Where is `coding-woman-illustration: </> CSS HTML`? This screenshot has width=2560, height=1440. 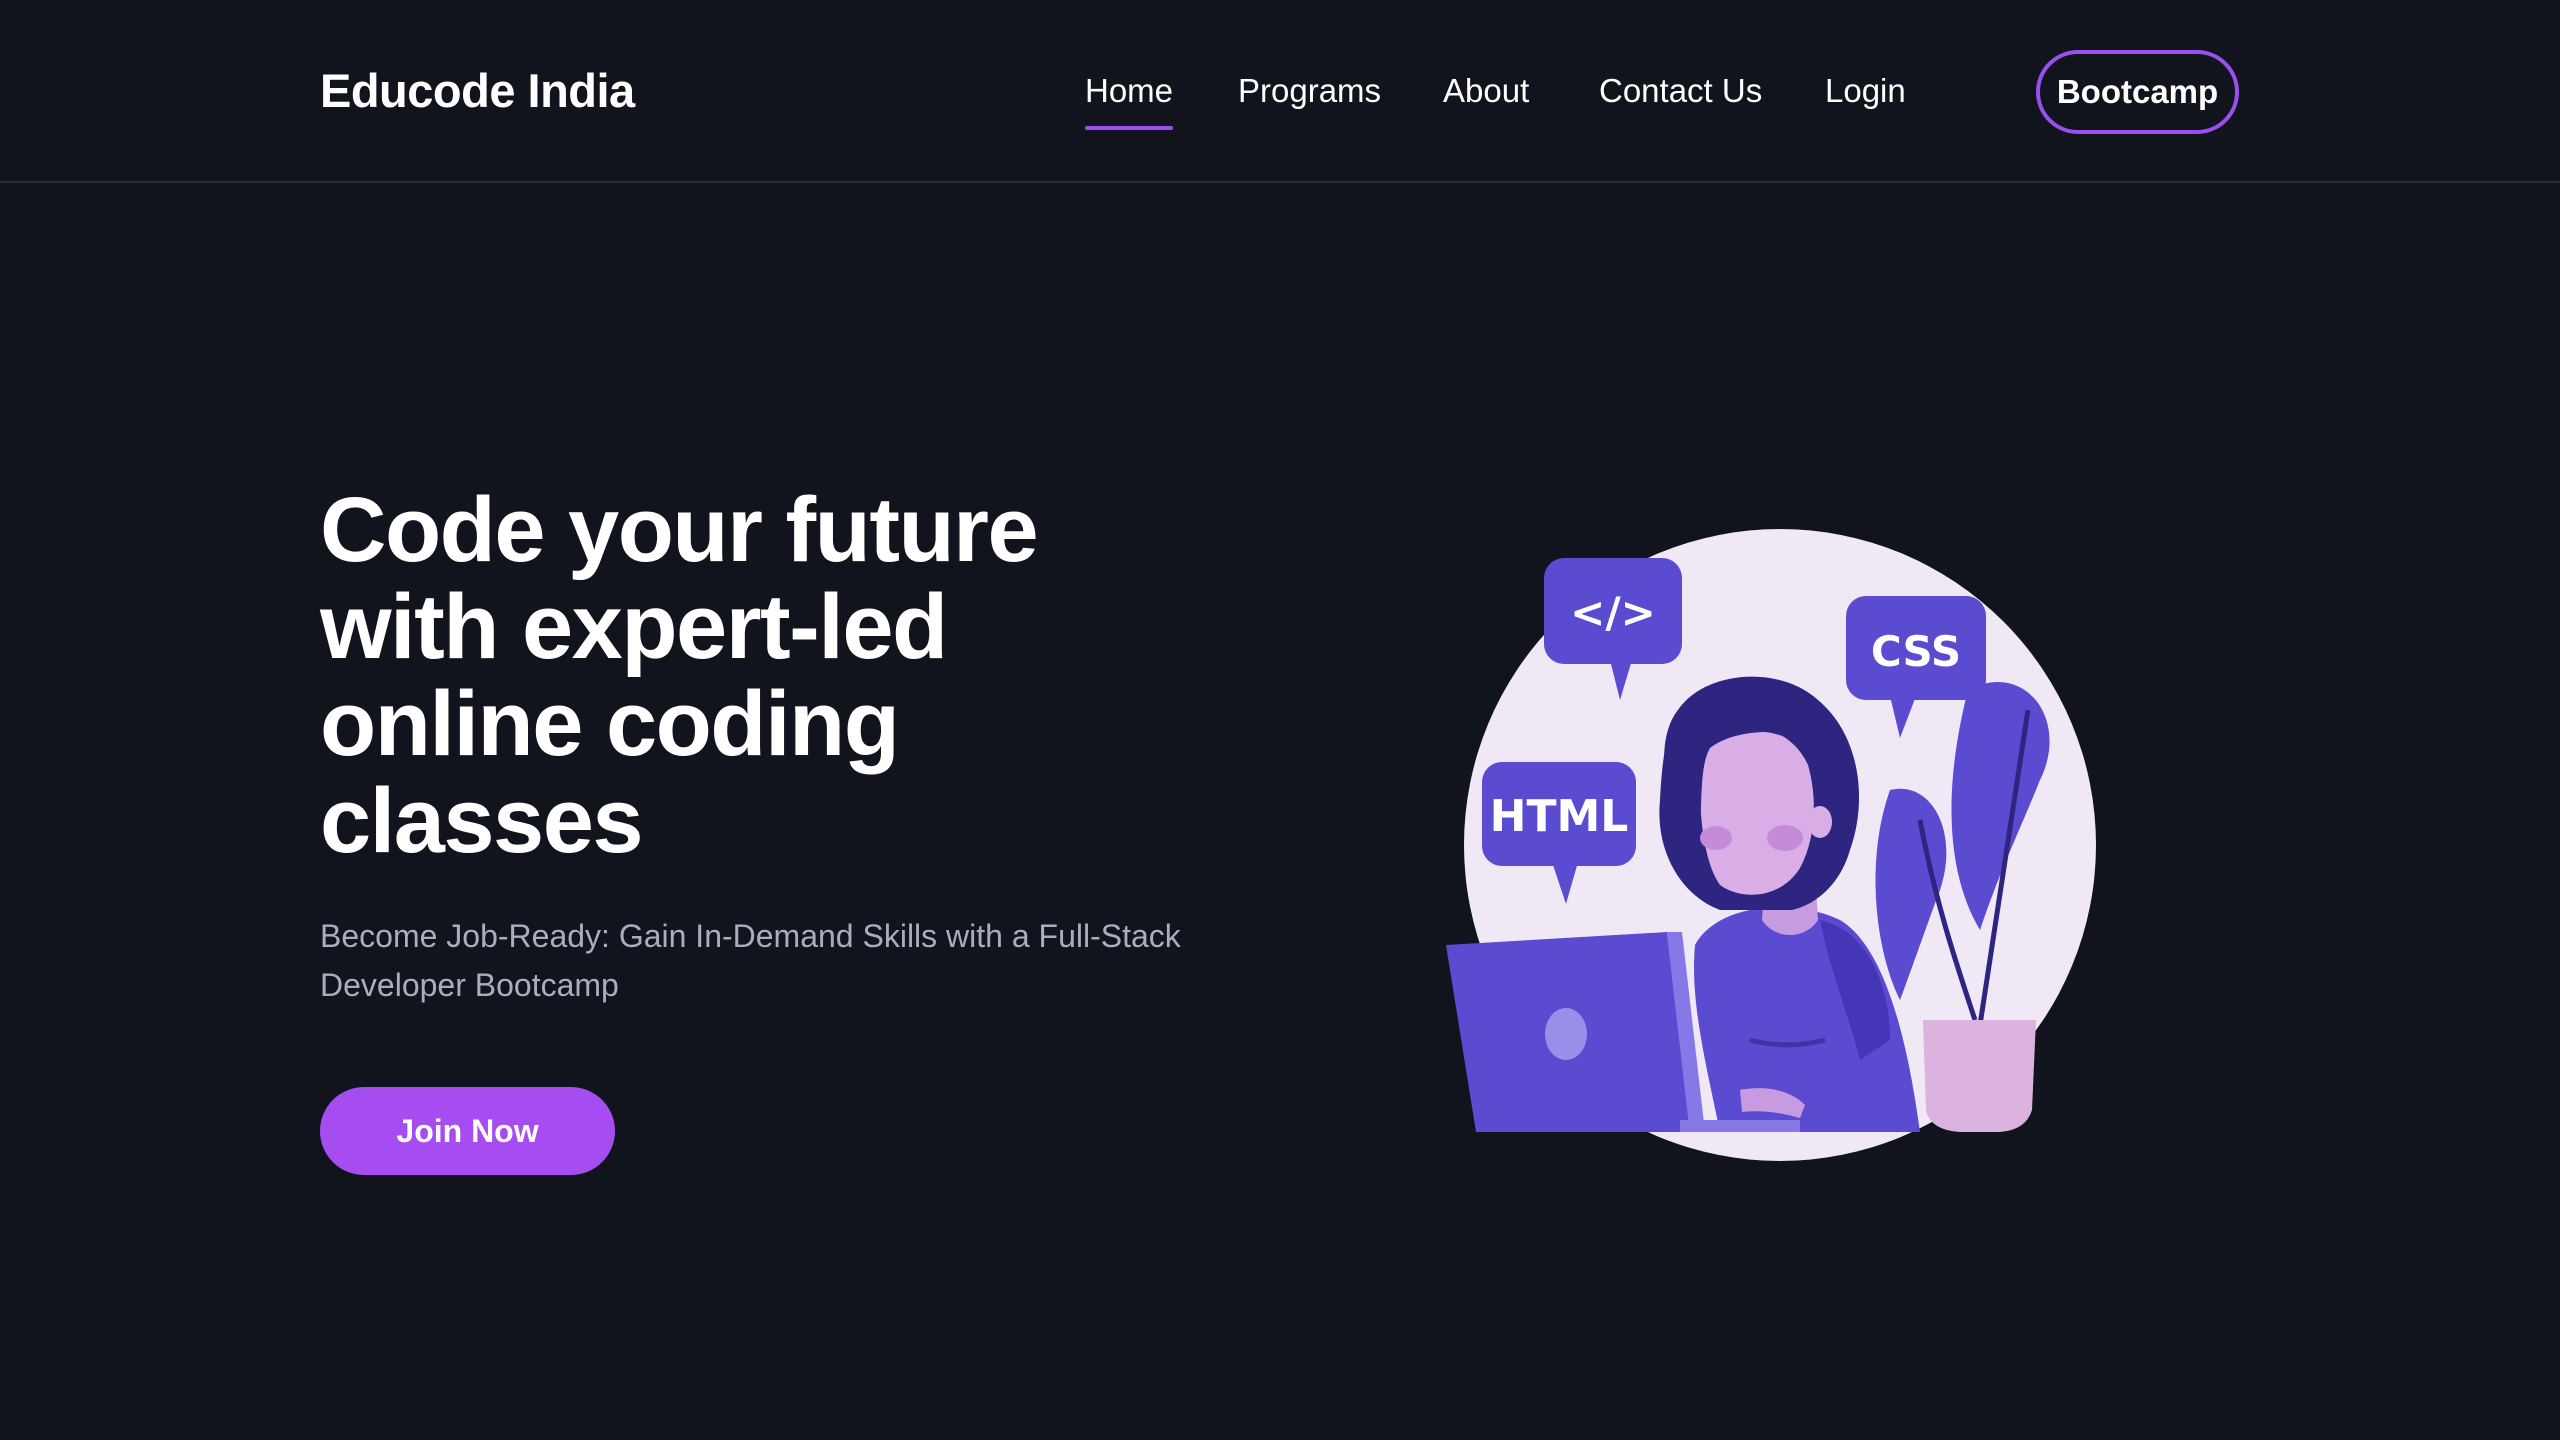
coding-woman-illustration: </> CSS HTML is located at coordinates (1771, 845).